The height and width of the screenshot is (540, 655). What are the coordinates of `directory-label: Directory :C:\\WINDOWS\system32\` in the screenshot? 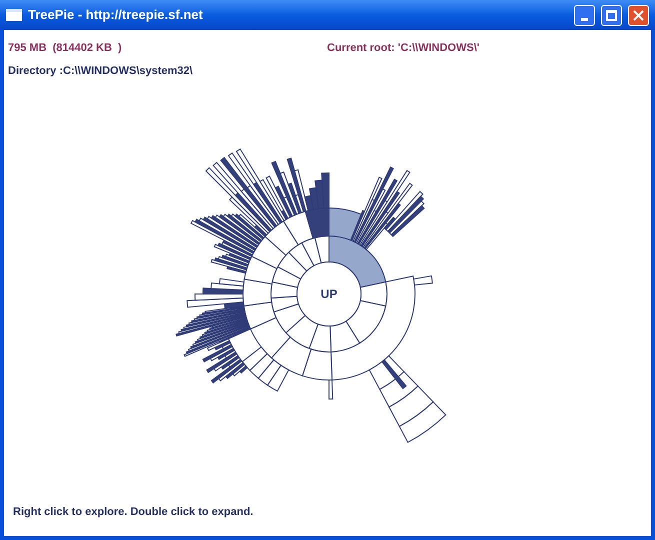 It's located at (100, 71).